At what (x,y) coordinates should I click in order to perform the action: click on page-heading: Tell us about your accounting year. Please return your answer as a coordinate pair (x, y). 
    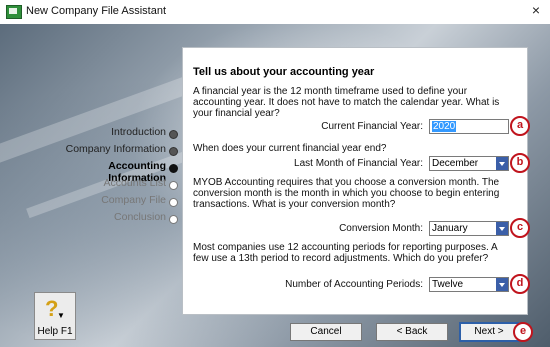
    Looking at the image, I should click on (284, 72).